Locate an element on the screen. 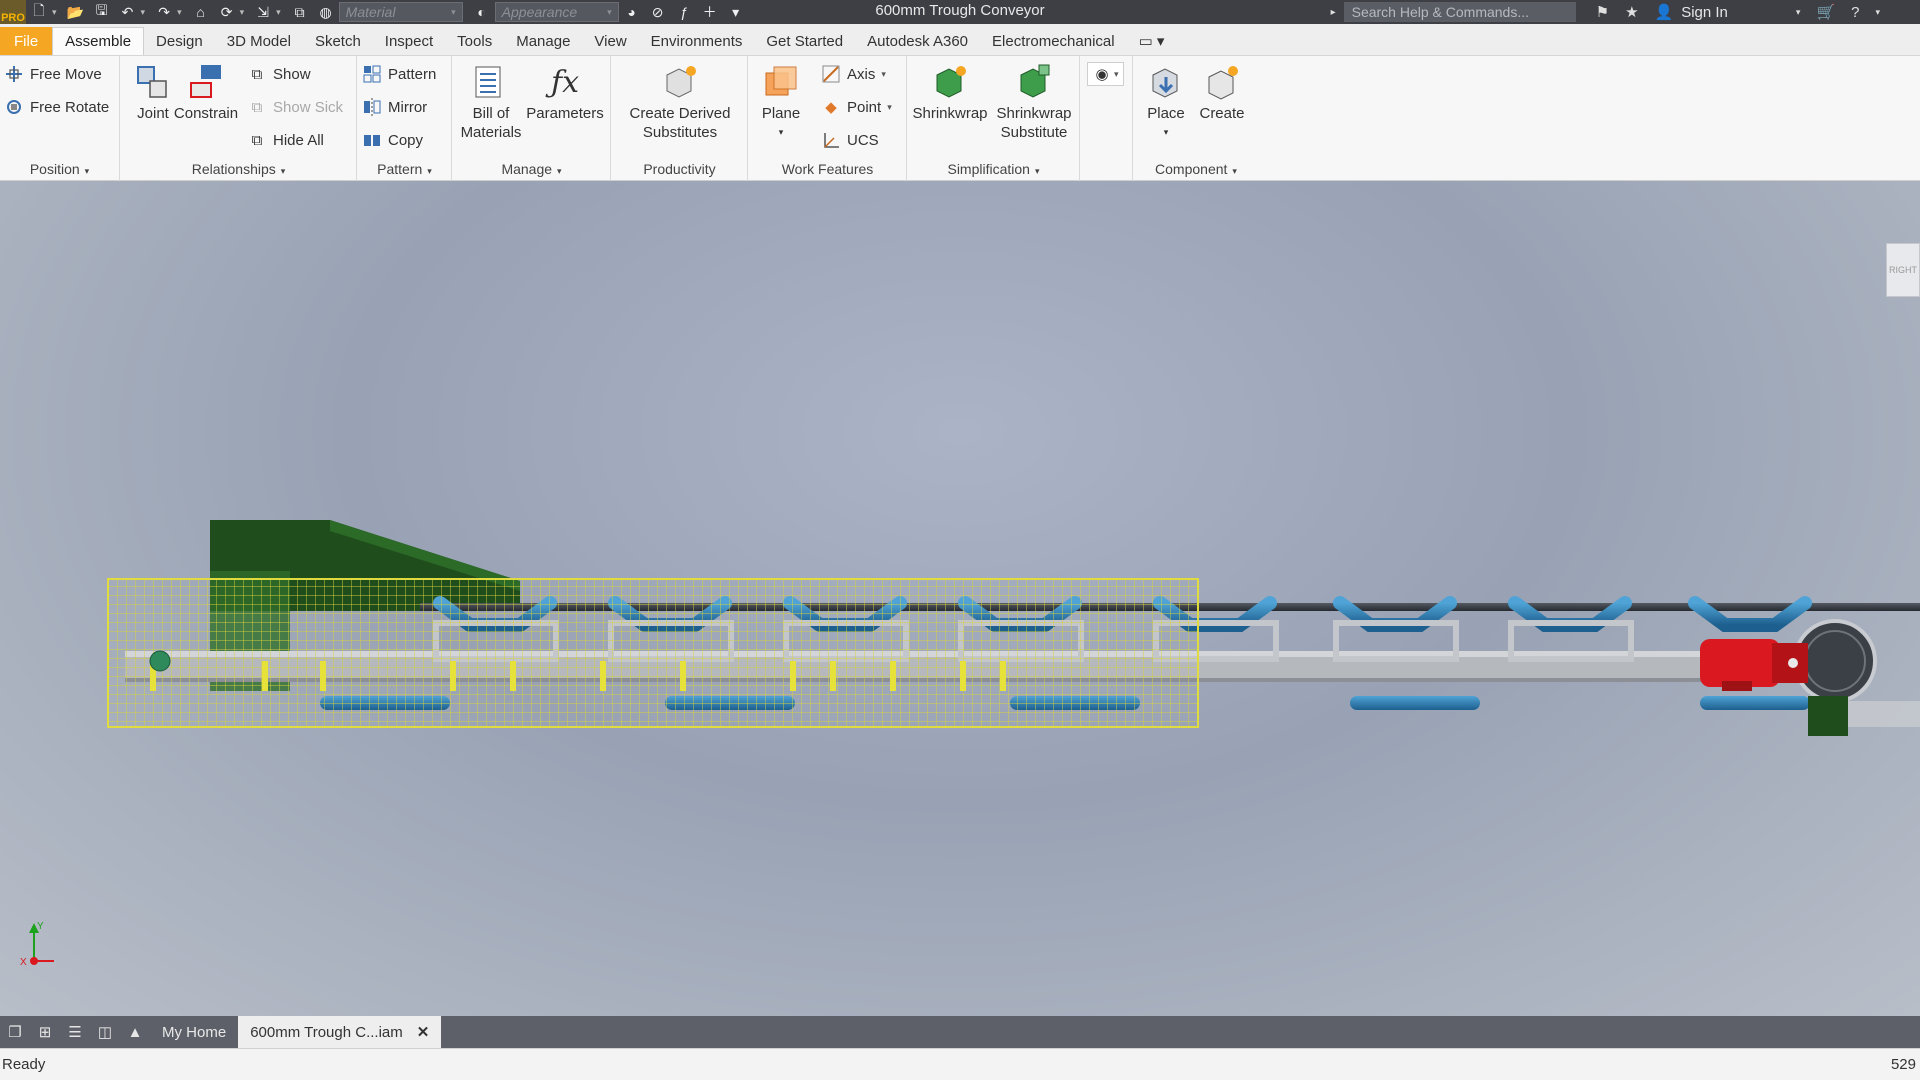 The width and height of the screenshot is (1920, 1080). material-combo-text: Material is located at coordinates (370, 12).